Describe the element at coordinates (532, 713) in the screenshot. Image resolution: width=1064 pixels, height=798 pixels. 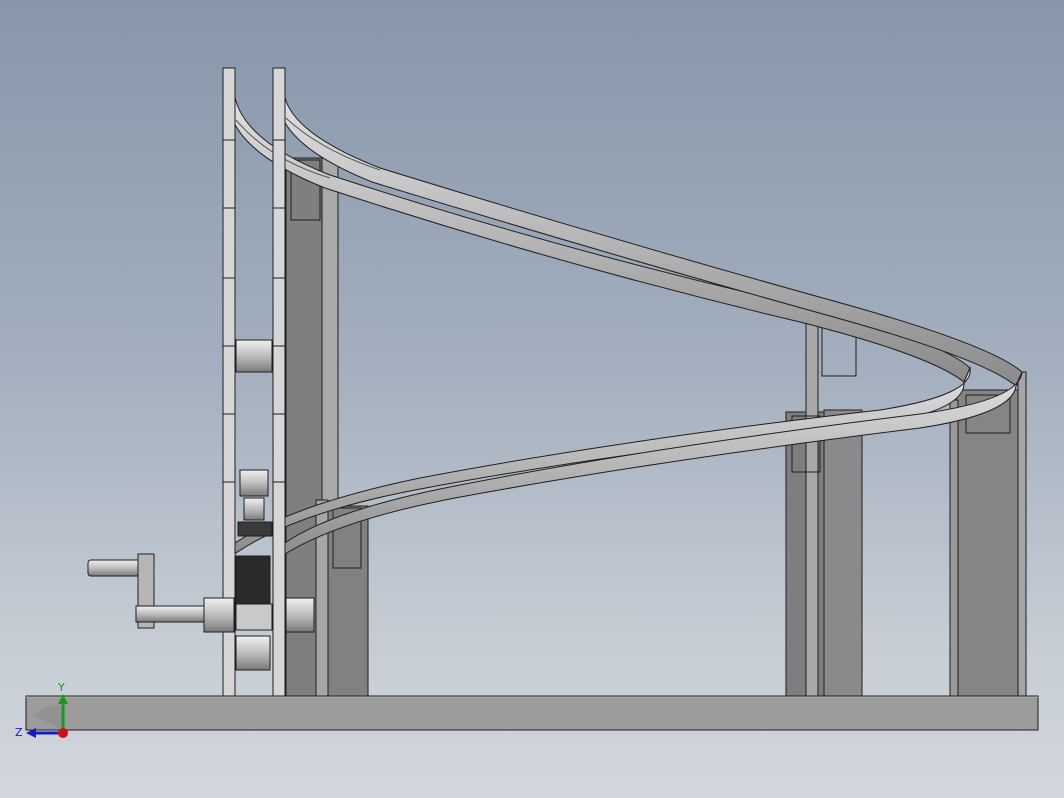
I see `base-plate` at that location.